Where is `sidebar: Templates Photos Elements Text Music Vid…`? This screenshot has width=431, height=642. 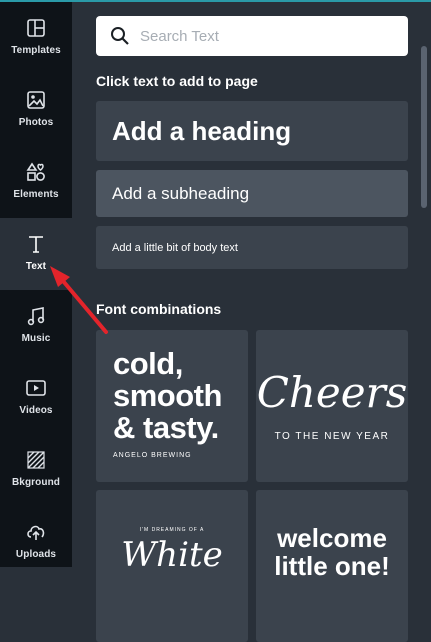
sidebar: Templates Photos Elements Text Music Vid… is located at coordinates (36, 284).